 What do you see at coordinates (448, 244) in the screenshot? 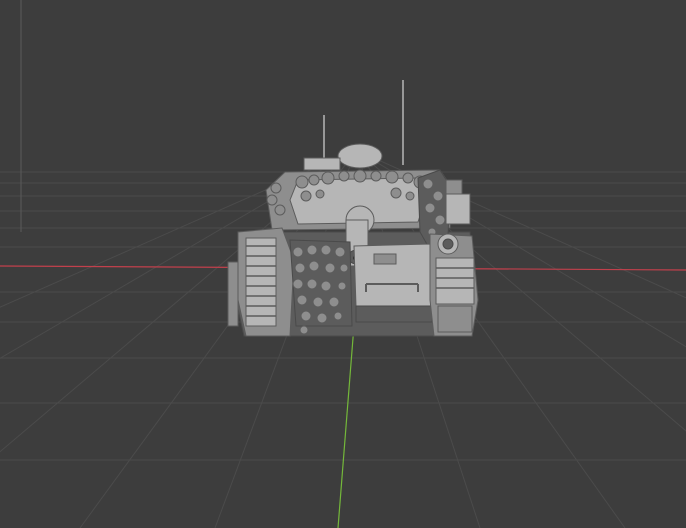
I see `headlight-lens` at bounding box center [448, 244].